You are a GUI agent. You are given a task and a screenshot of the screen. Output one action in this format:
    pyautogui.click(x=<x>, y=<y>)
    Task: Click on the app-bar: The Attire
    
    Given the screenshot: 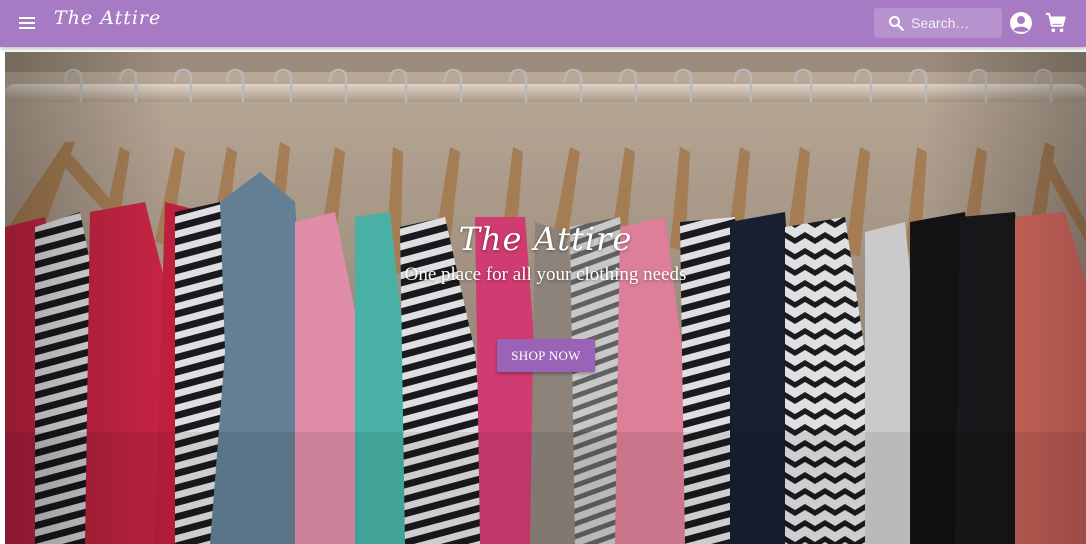 What is the action you would take?
    pyautogui.click(x=543, y=23)
    